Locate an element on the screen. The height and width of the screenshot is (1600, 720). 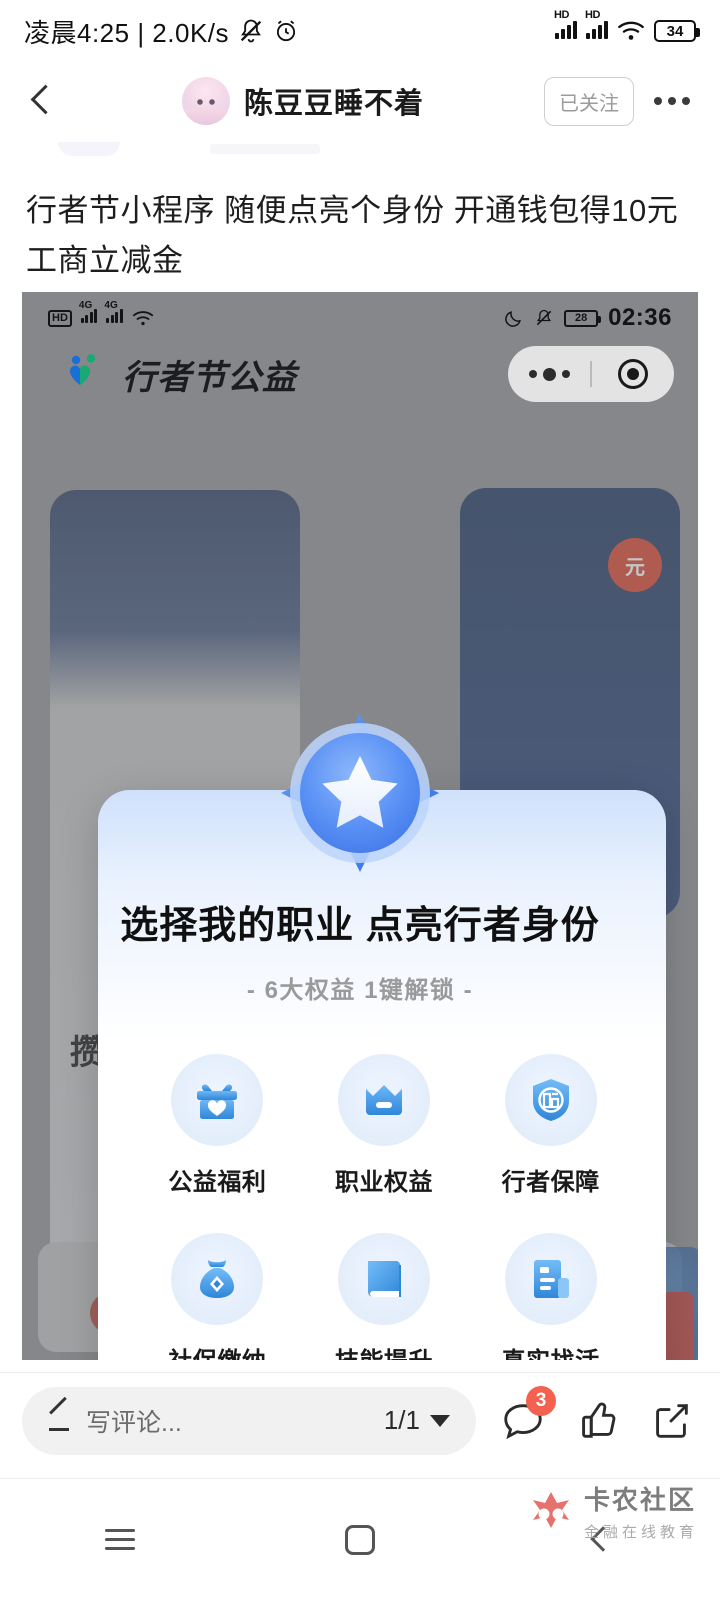
follow-button: 已关注 is located at coordinates (589, 101).